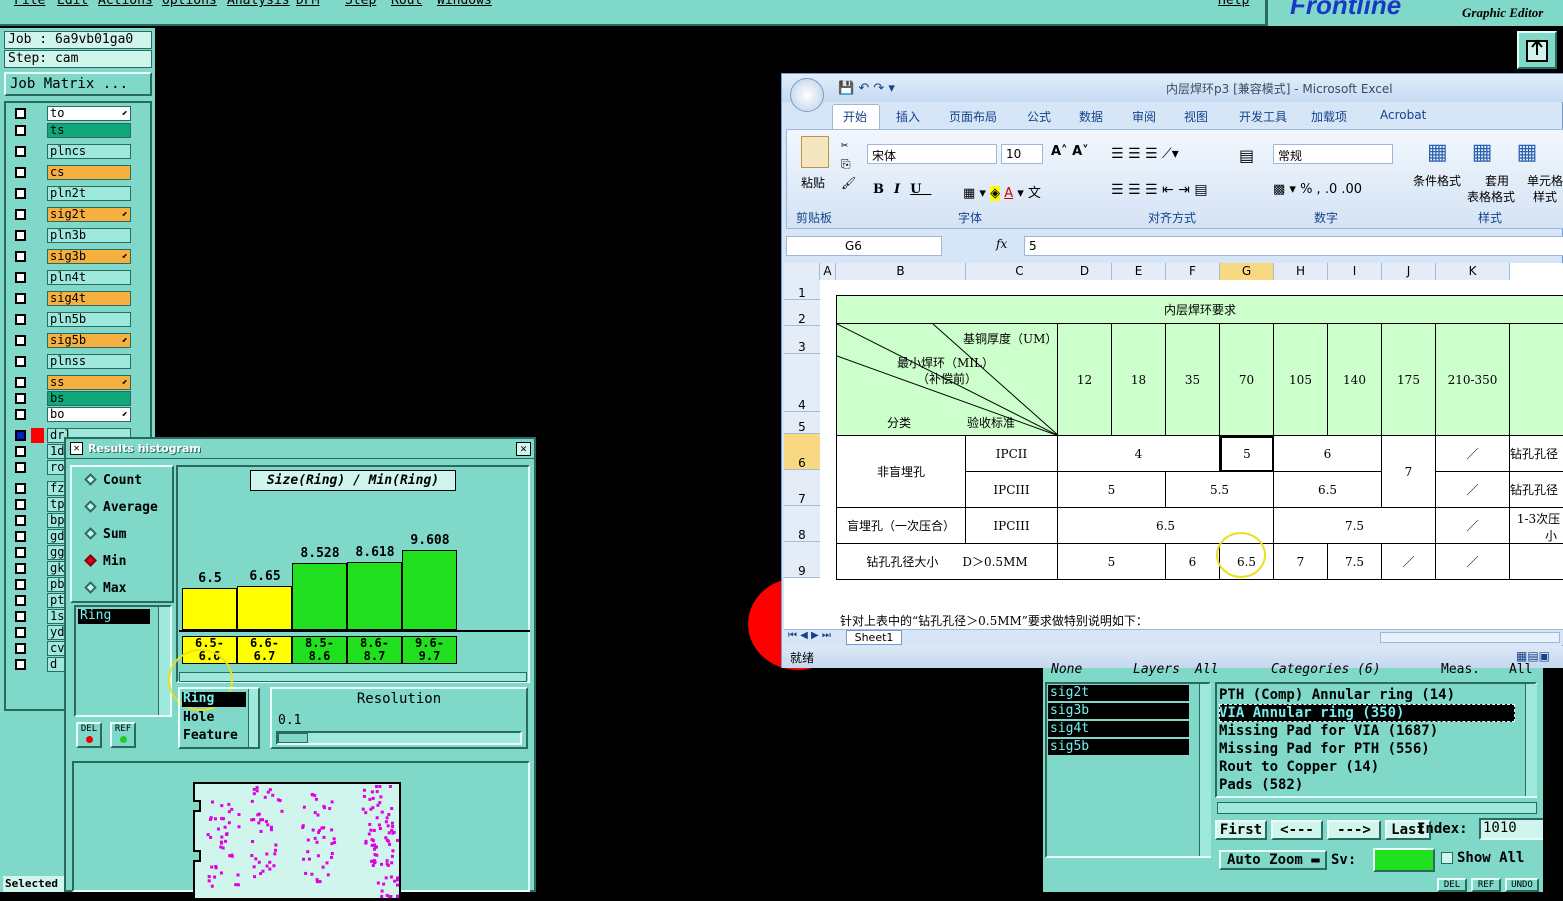  I want to click on thickness-cell: 12, so click(1085, 380).